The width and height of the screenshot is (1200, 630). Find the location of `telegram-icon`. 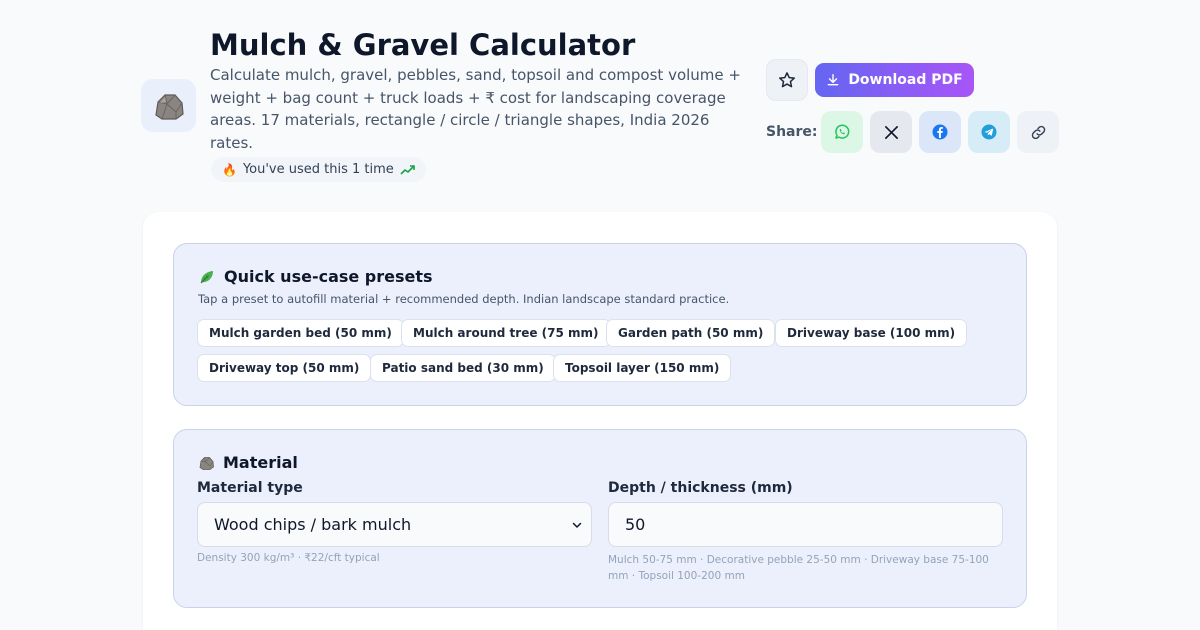

telegram-icon is located at coordinates (989, 132).